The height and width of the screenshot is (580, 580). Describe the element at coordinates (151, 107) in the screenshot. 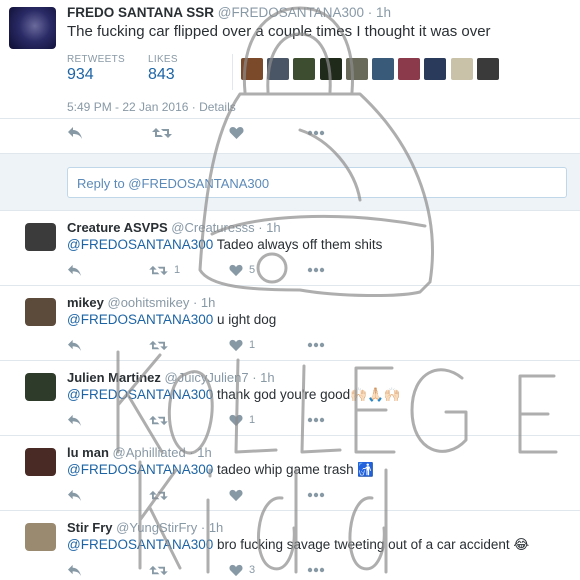

I see `tweet-timestamp: 5:49 PM - 22 Jan 2016 · Details` at that location.